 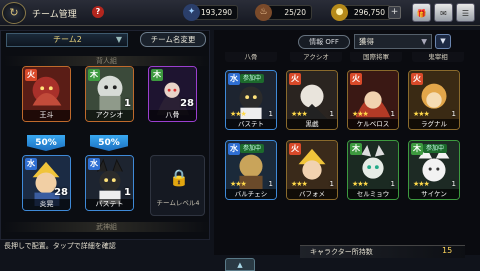 I want to click on list-item-partial: 鬼宰相, so click(x=438, y=57).